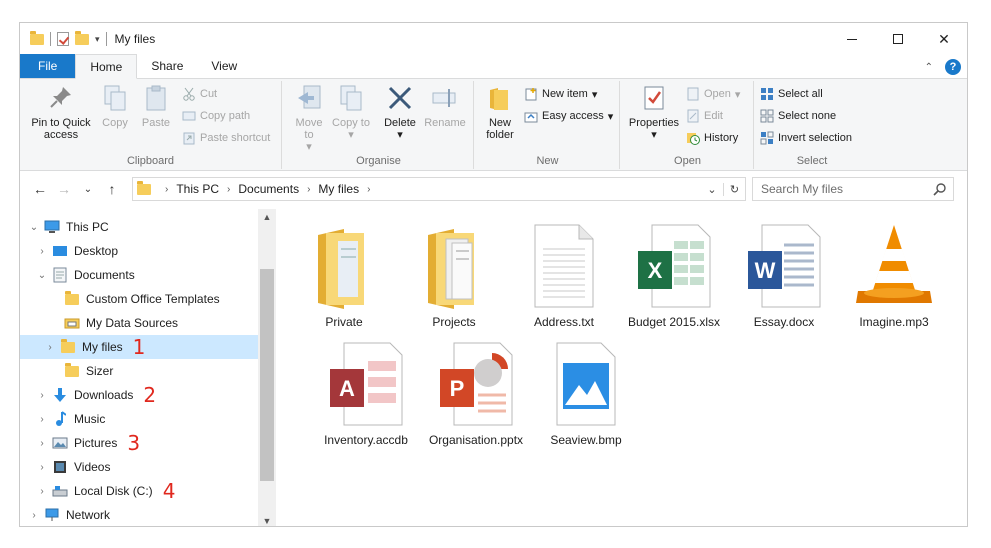 Image resolution: width=991 pixels, height=548 pixels. What do you see at coordinates (224, 66) in the screenshot?
I see `tab-view: View` at bounding box center [224, 66].